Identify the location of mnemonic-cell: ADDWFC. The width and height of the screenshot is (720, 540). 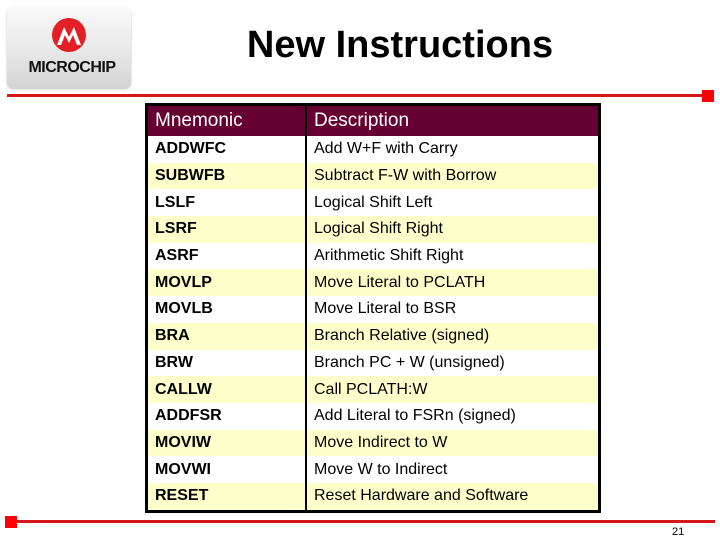
(226, 149).